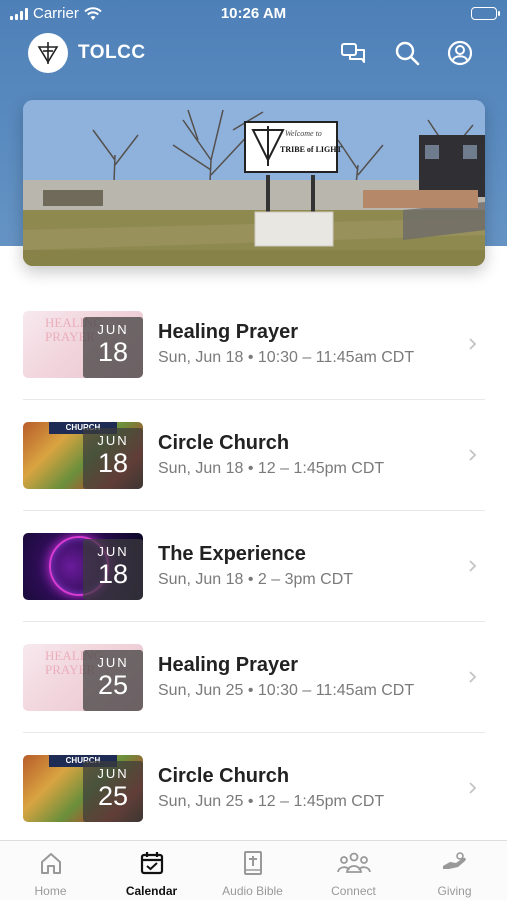 This screenshot has width=507, height=900. What do you see at coordinates (232, 554) in the screenshot?
I see `event-title: The Experience` at bounding box center [232, 554].